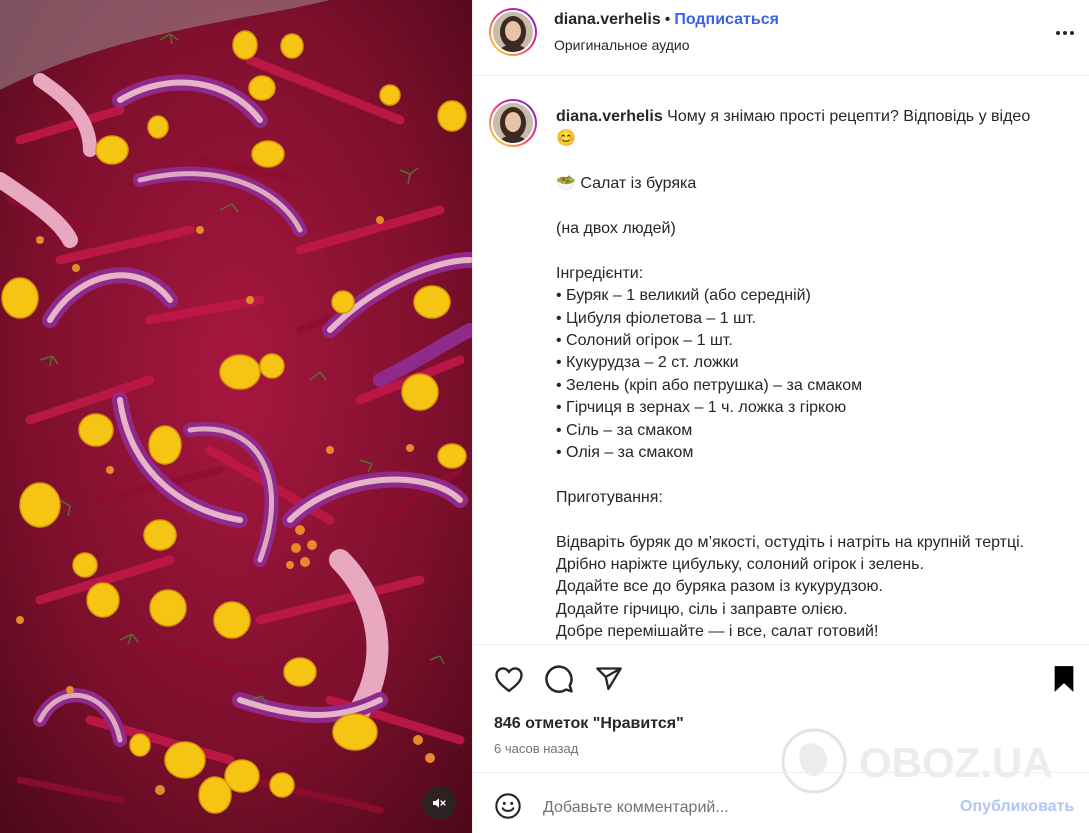 The width and height of the screenshot is (1089, 833). Describe the element at coordinates (743, 808) in the screenshot. I see `comment-input` at that location.